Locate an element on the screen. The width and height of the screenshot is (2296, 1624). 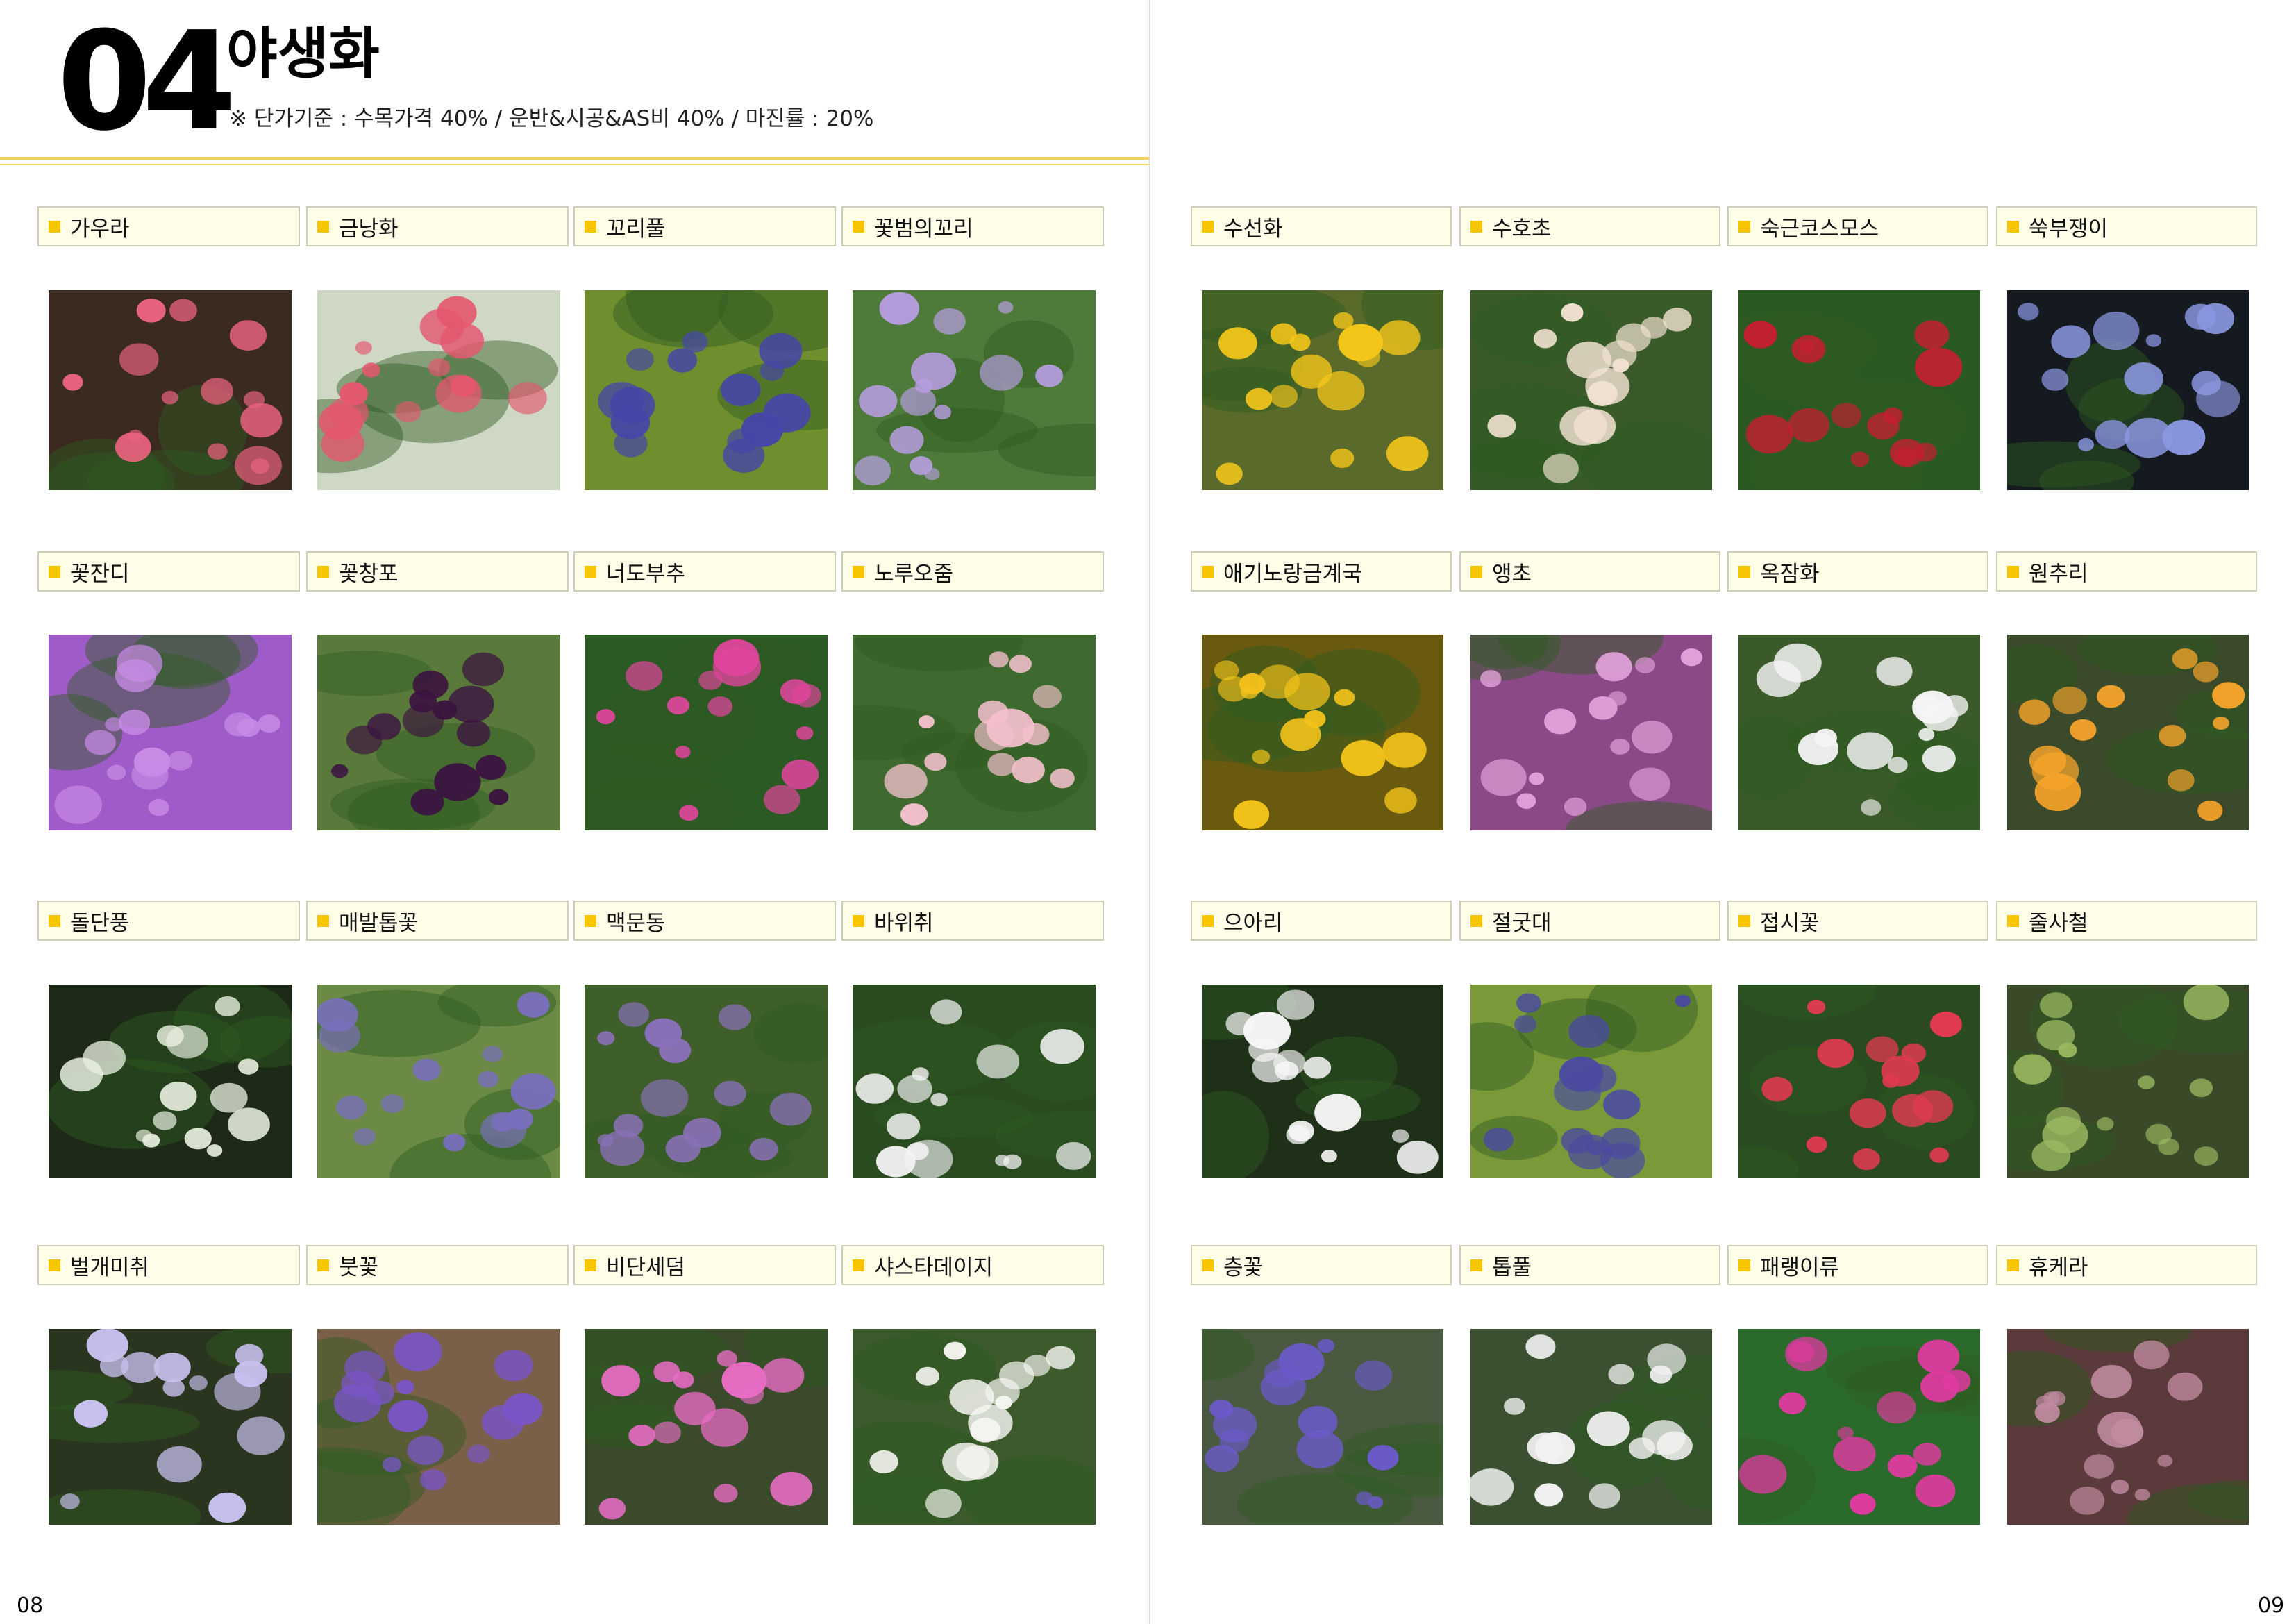
plant-label: 톱풀 is located at coordinates (1589, 1265).